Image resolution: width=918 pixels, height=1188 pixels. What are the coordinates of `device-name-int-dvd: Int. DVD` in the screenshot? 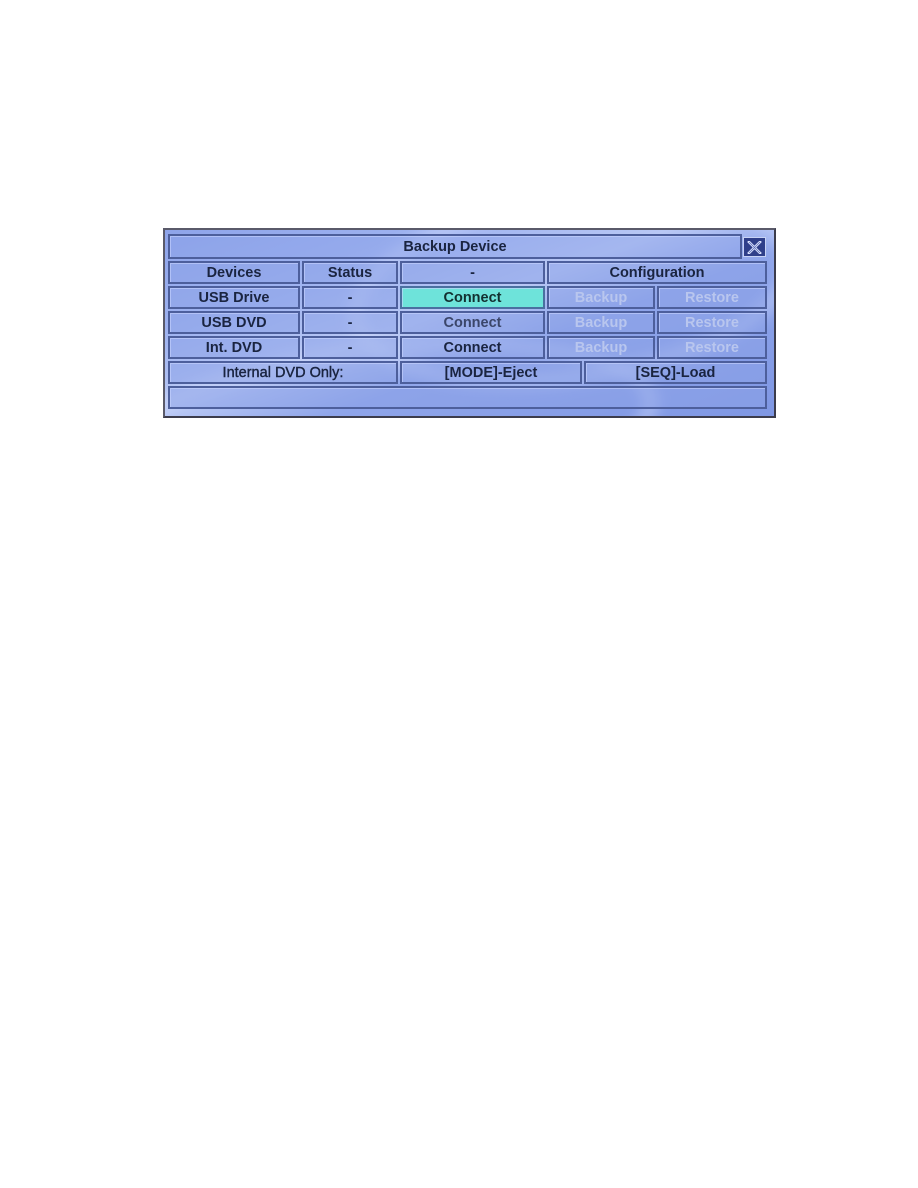 It's located at (234, 347).